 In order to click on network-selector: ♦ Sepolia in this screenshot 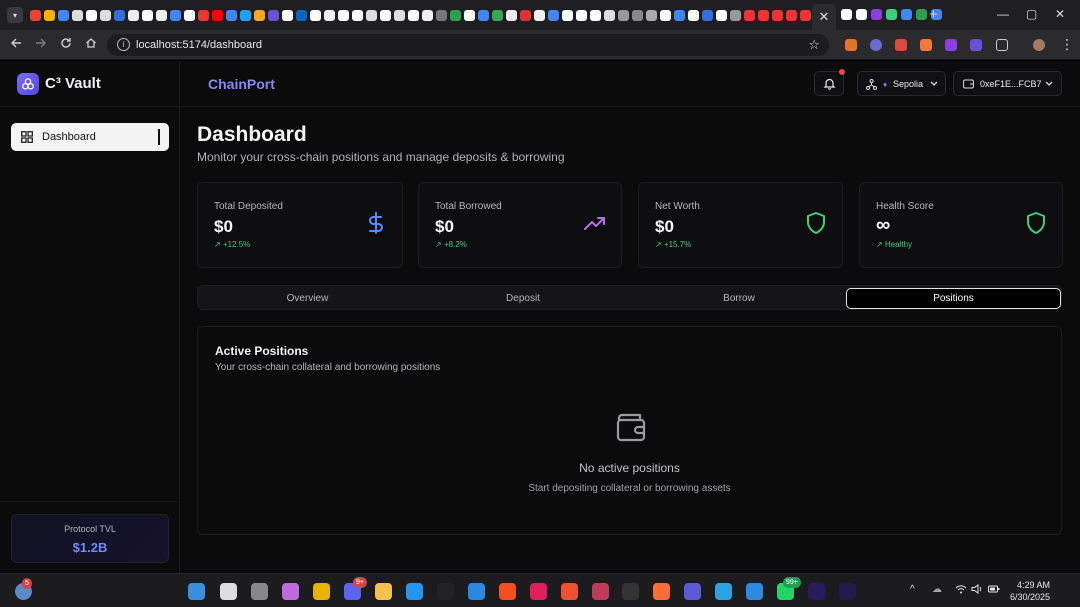, I will do `click(901, 83)`.